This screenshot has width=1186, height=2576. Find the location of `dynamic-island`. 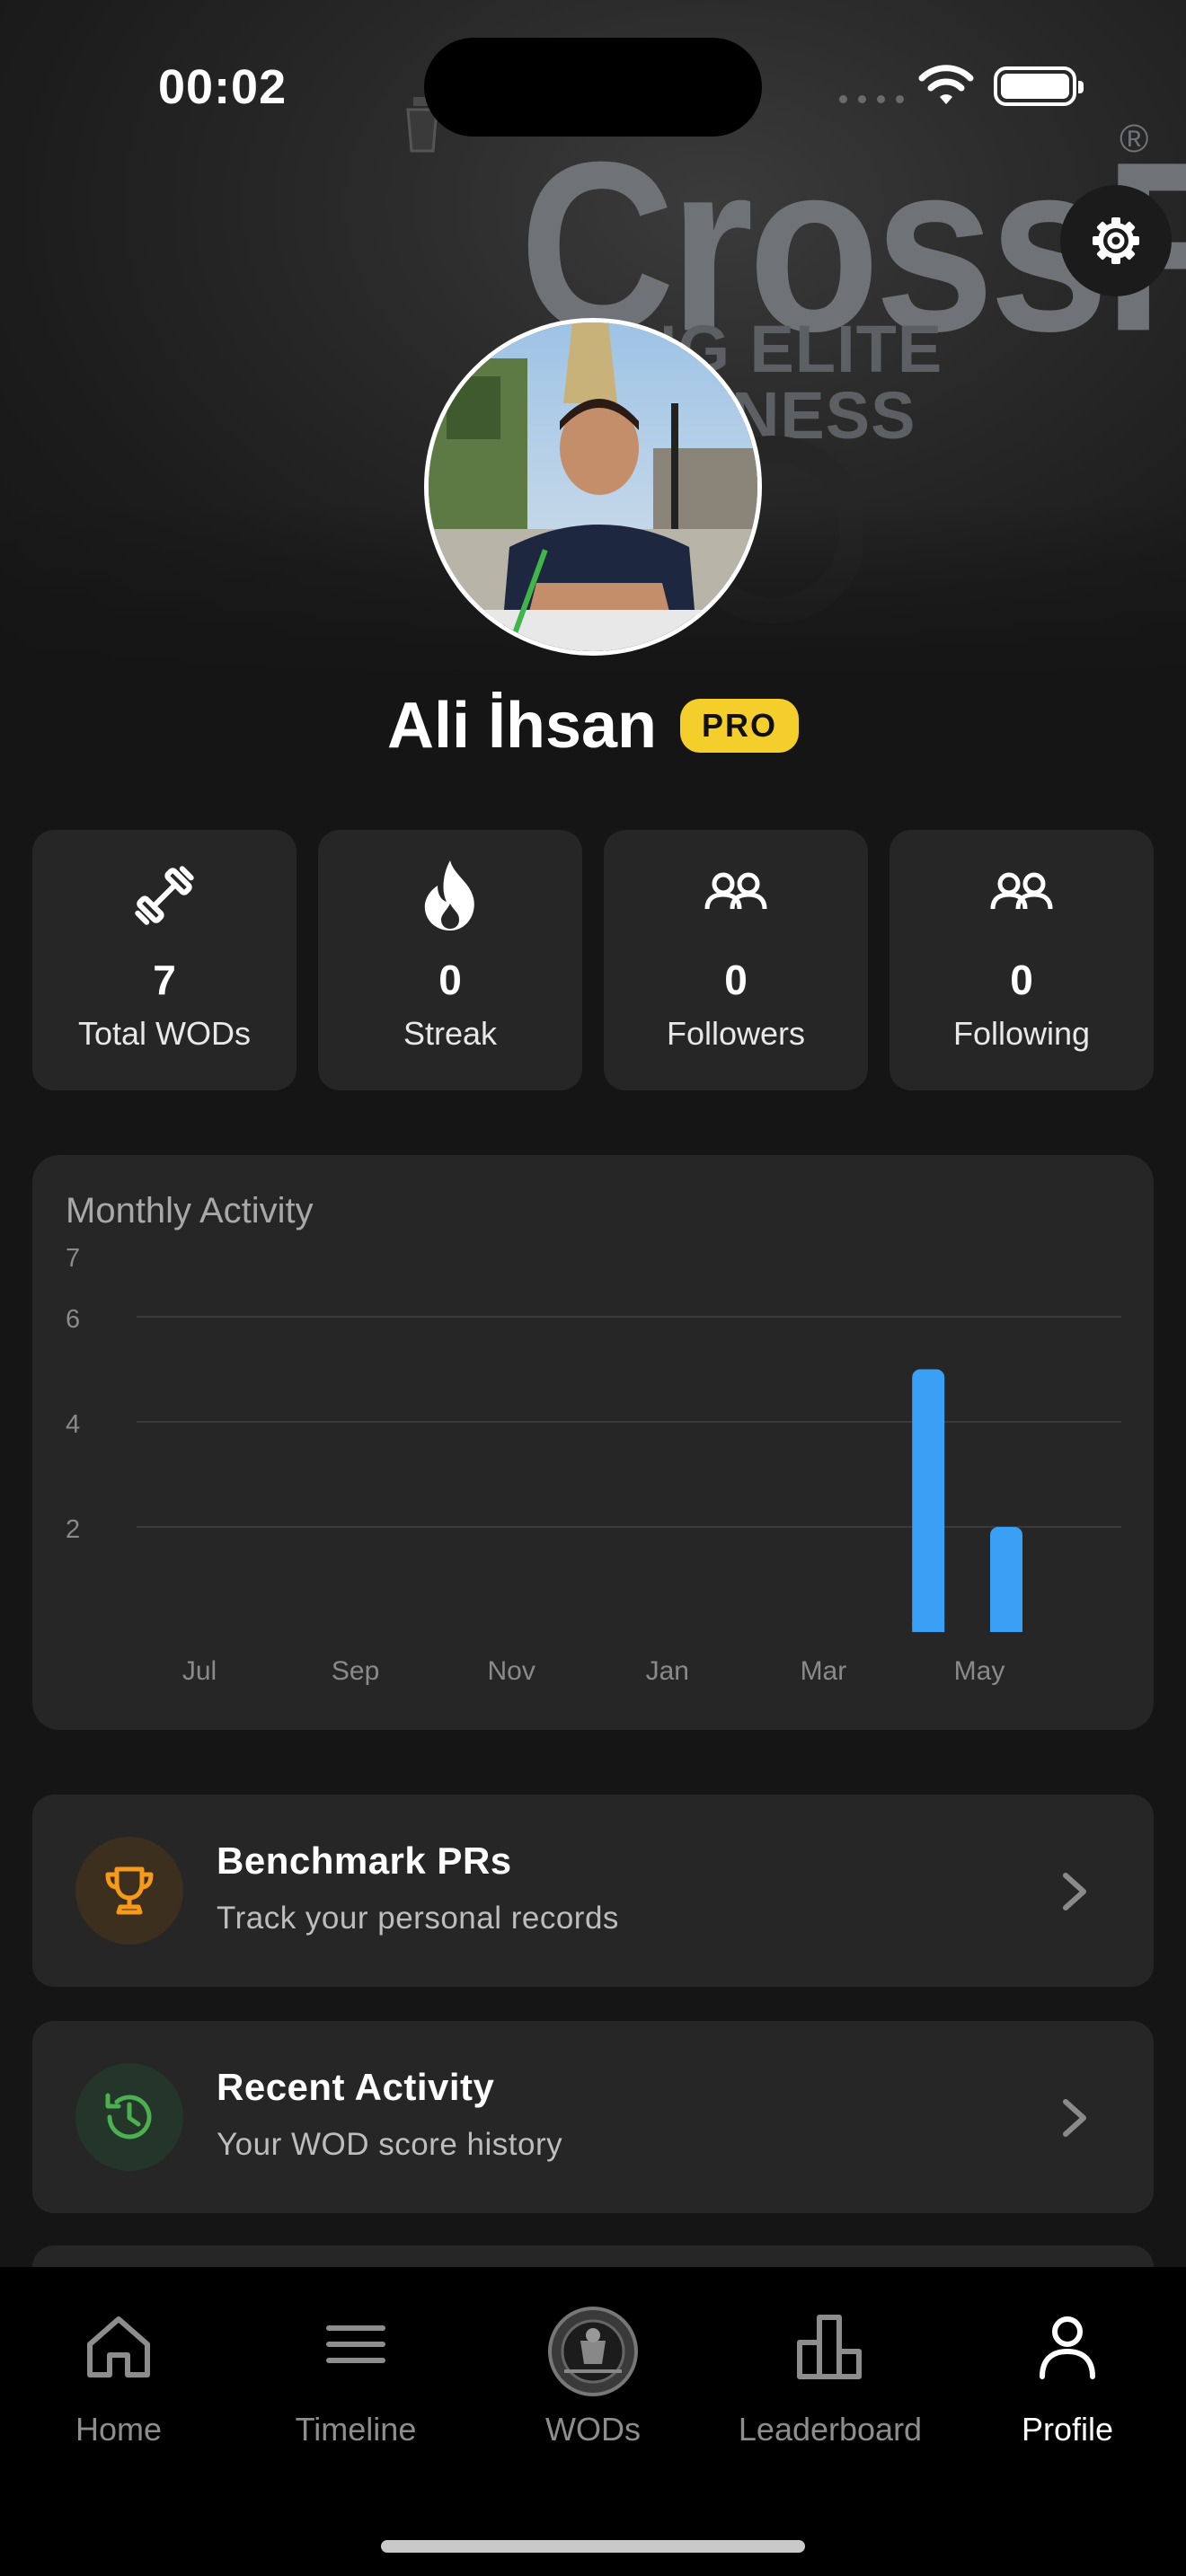

dynamic-island is located at coordinates (593, 87).